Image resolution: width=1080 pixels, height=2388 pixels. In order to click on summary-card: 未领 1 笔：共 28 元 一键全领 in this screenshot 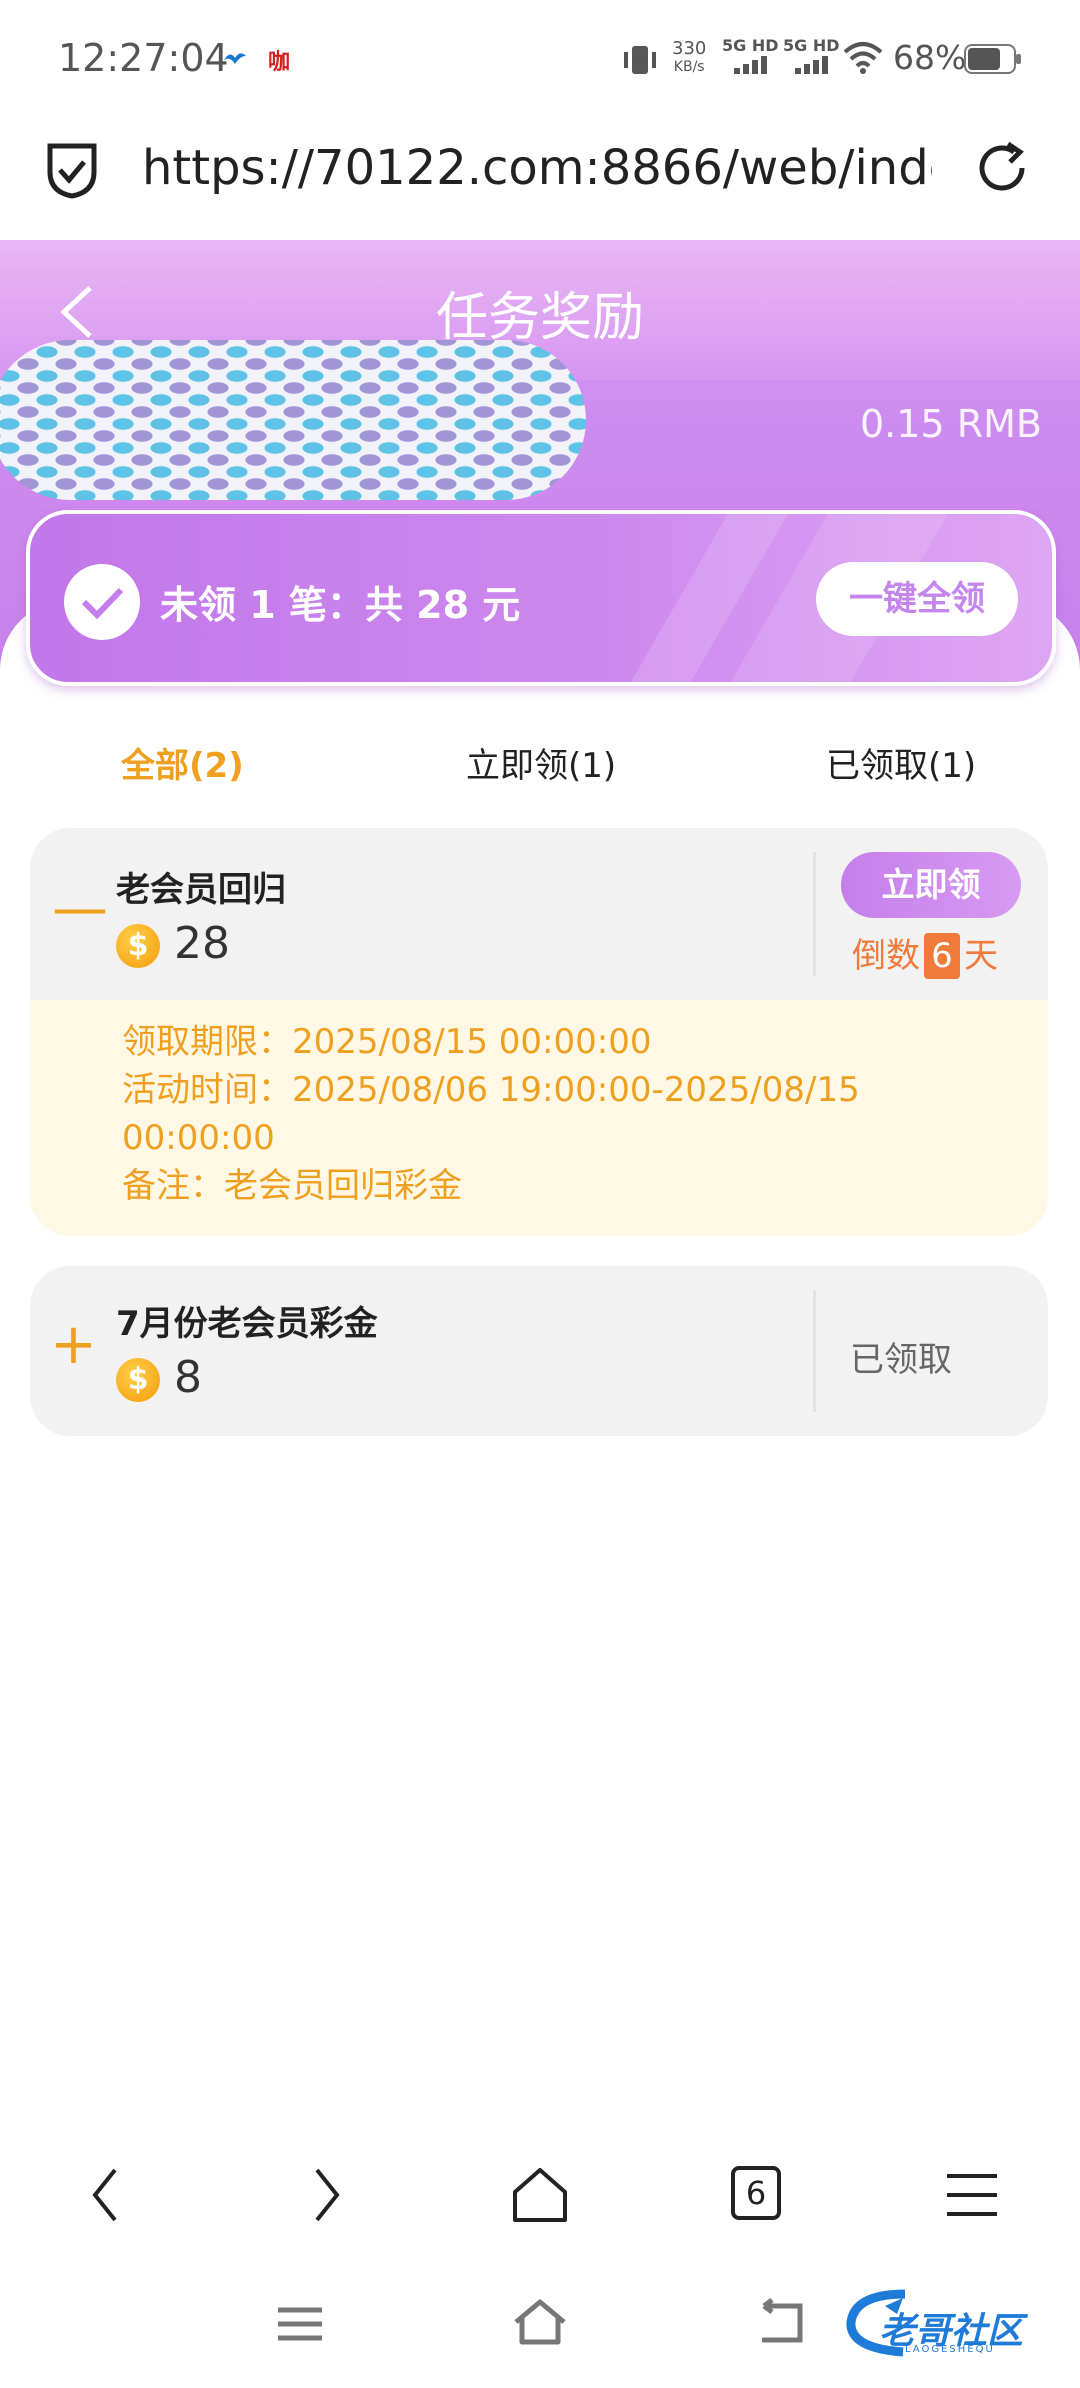, I will do `click(541, 598)`.